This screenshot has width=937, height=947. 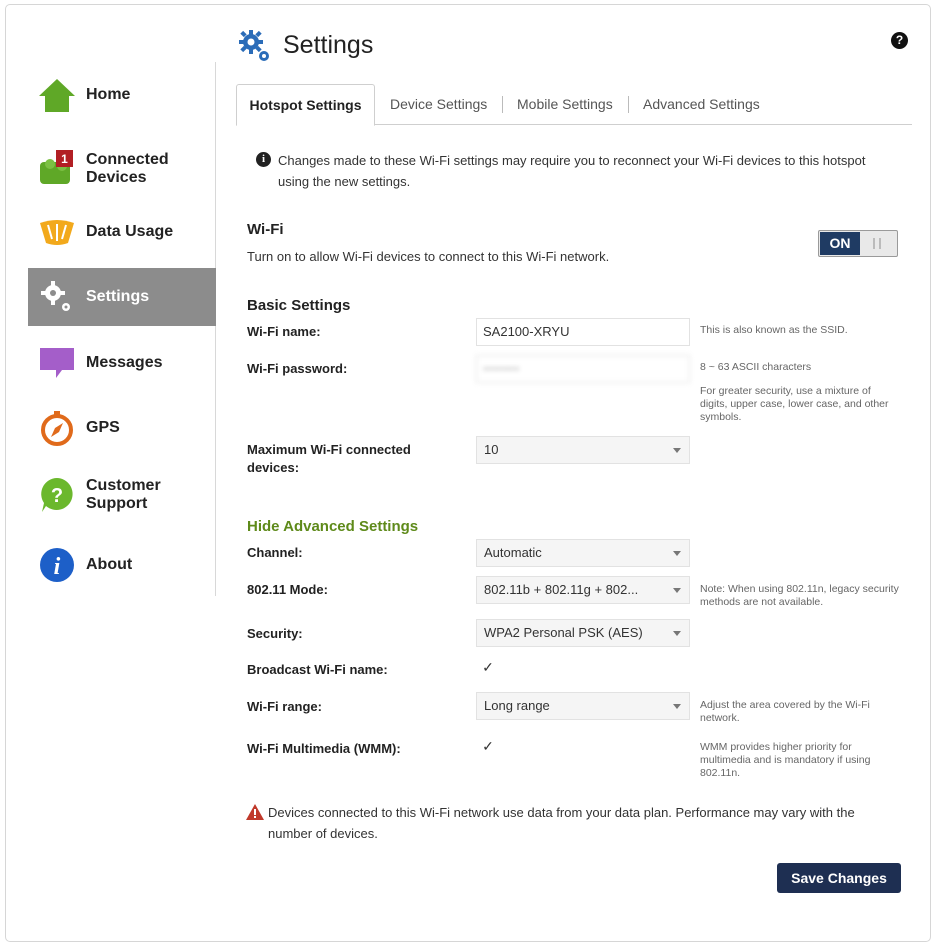 I want to click on settings-gear-icon, so click(x=55, y=296).